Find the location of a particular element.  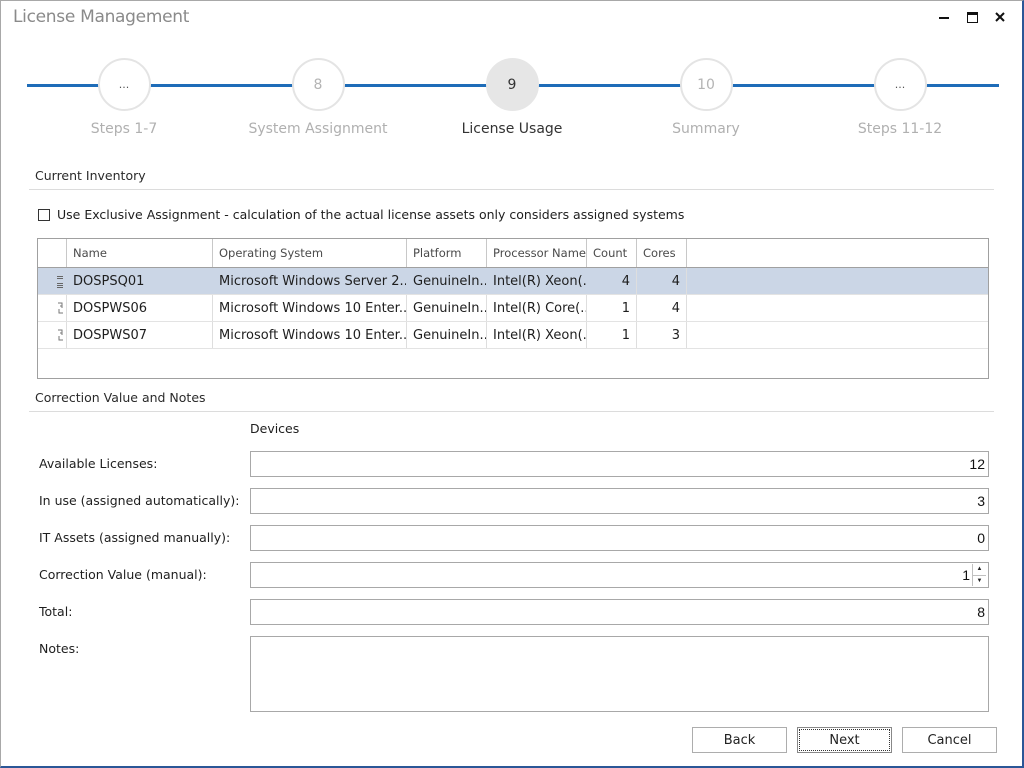

spinner-buttons: ▲ ▼ is located at coordinates (979, 575).